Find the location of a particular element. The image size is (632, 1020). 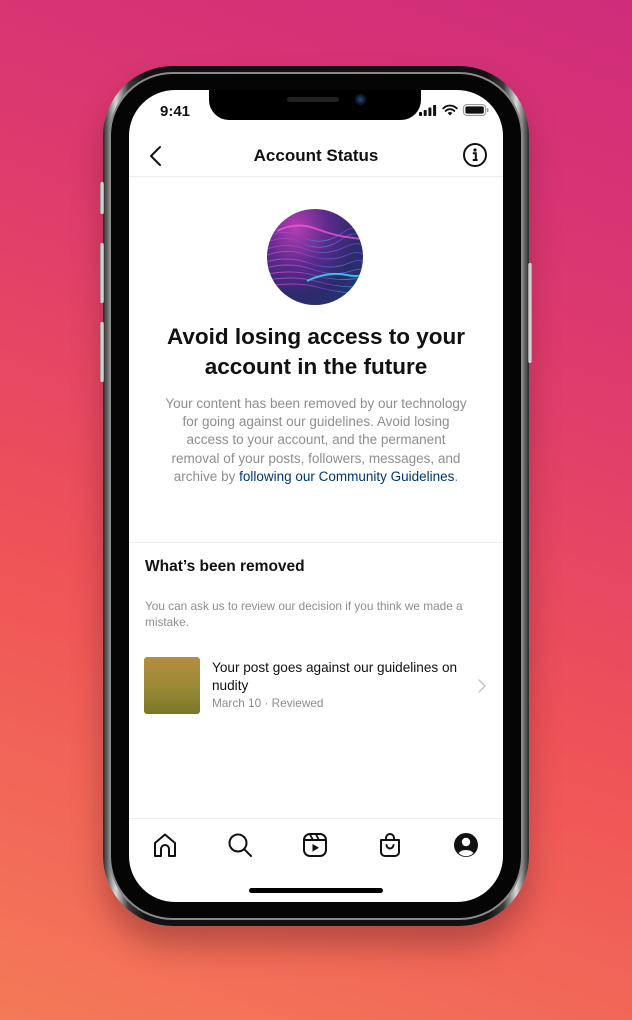

profile-icon is located at coordinates (466, 845).